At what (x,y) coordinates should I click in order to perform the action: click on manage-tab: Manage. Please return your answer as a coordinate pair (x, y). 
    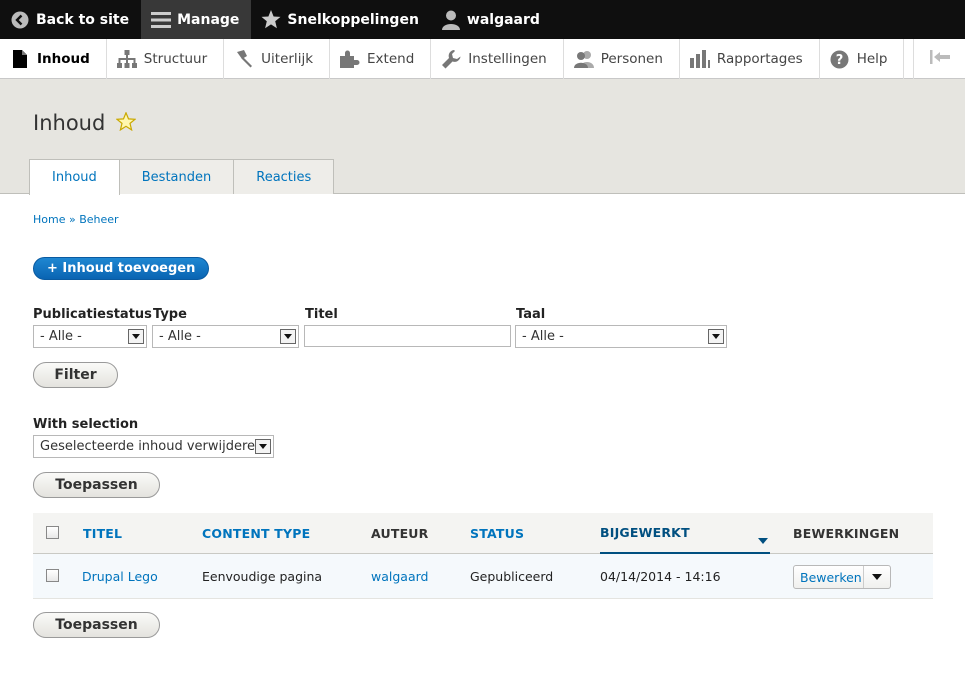
    Looking at the image, I should click on (196, 19).